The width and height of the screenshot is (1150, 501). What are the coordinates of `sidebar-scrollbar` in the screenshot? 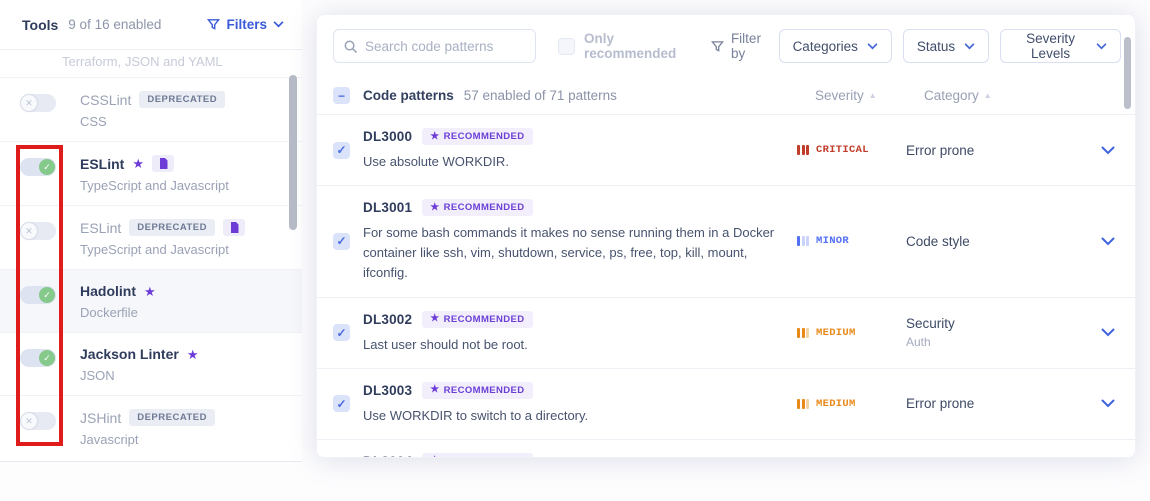 It's located at (293, 152).